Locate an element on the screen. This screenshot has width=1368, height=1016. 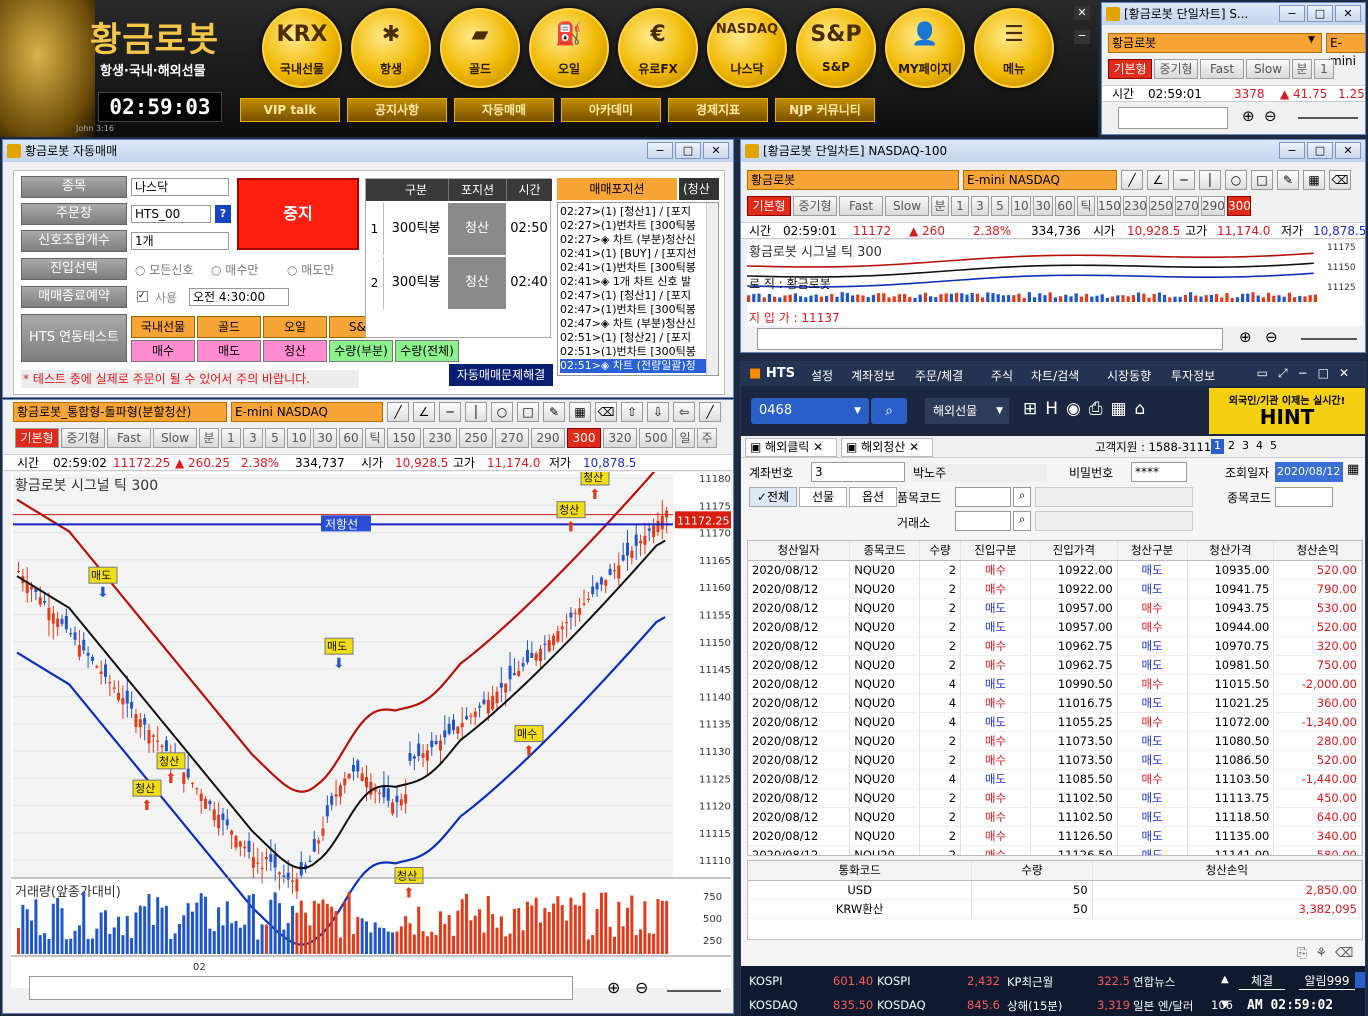
robot-select: 황금로봇 is located at coordinates (853, 180).